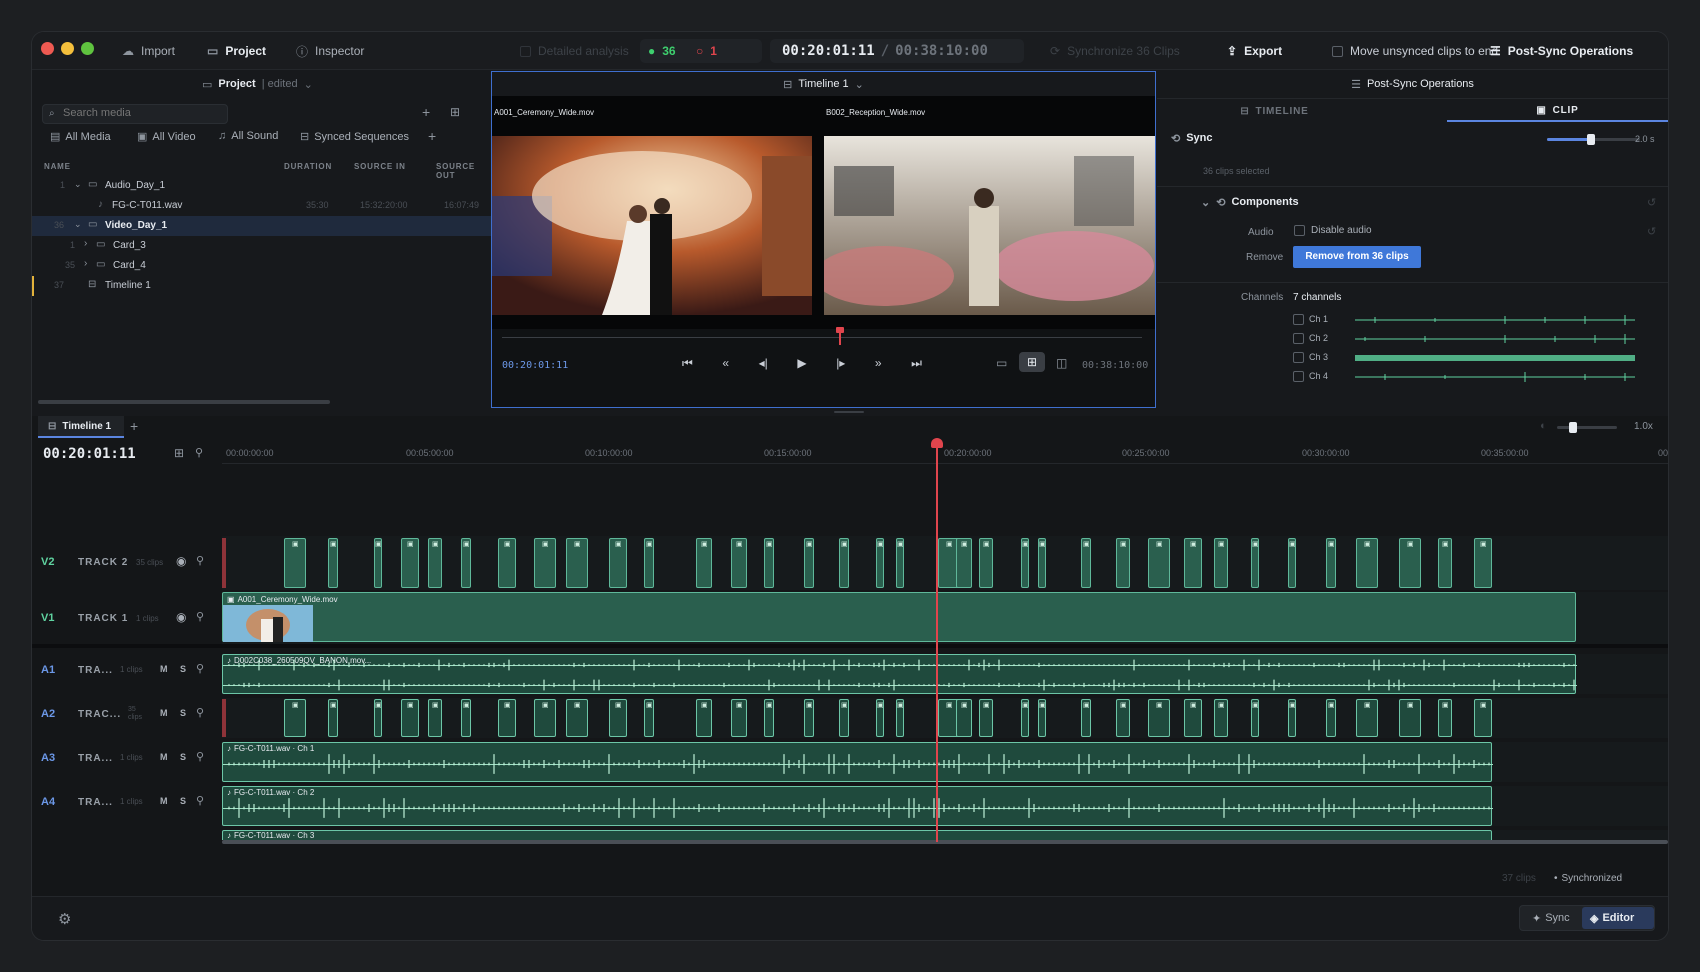  Describe the element at coordinates (134, 426) in the screenshot. I see `add-timeline-button: +` at that location.